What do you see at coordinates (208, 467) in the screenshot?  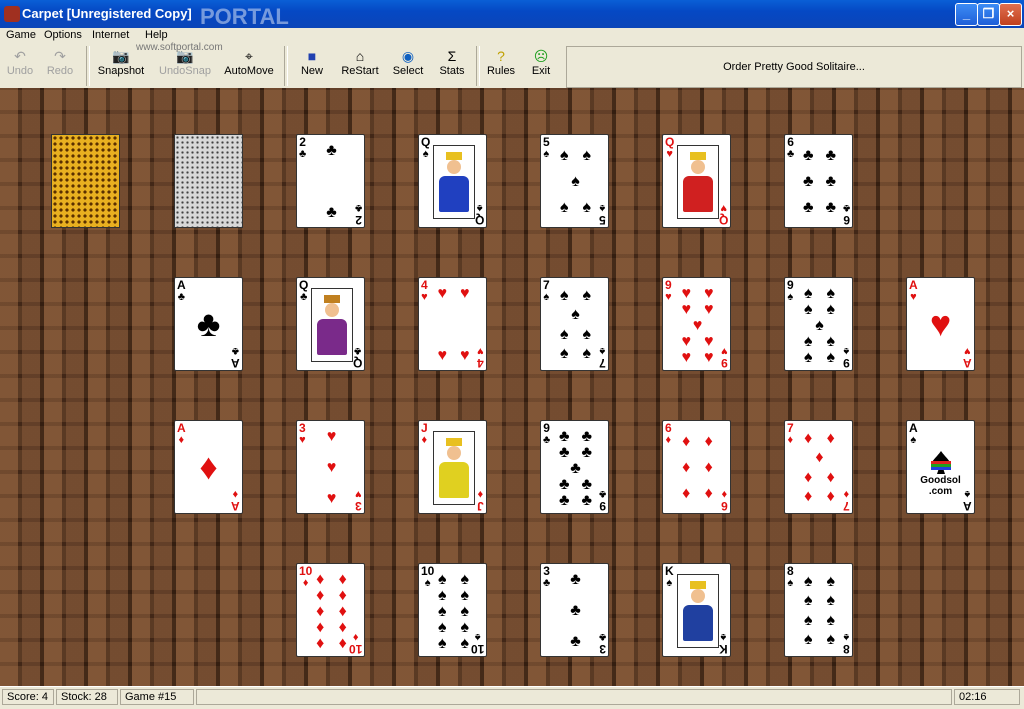 I see `card: A ♦ ♦ A ♦` at bounding box center [208, 467].